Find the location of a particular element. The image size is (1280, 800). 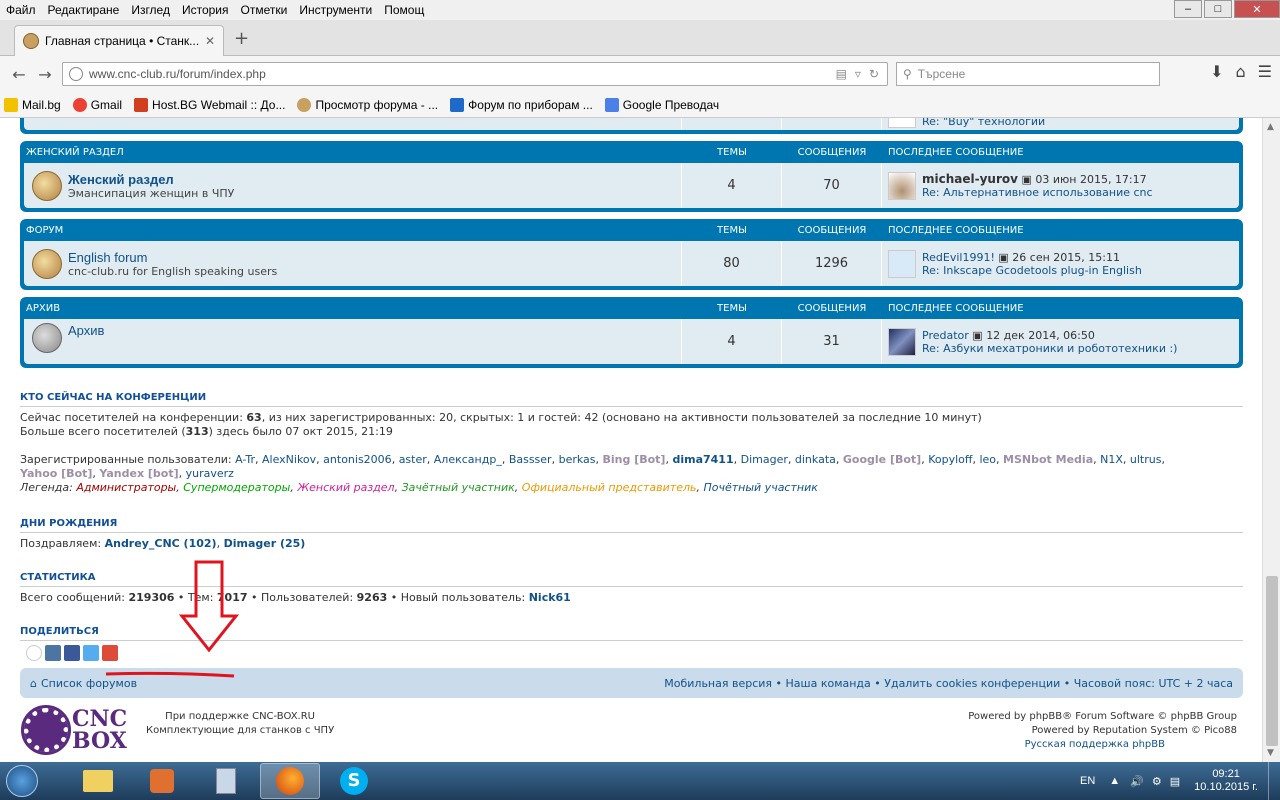

user-link: AlexNikov is located at coordinates (289, 459).